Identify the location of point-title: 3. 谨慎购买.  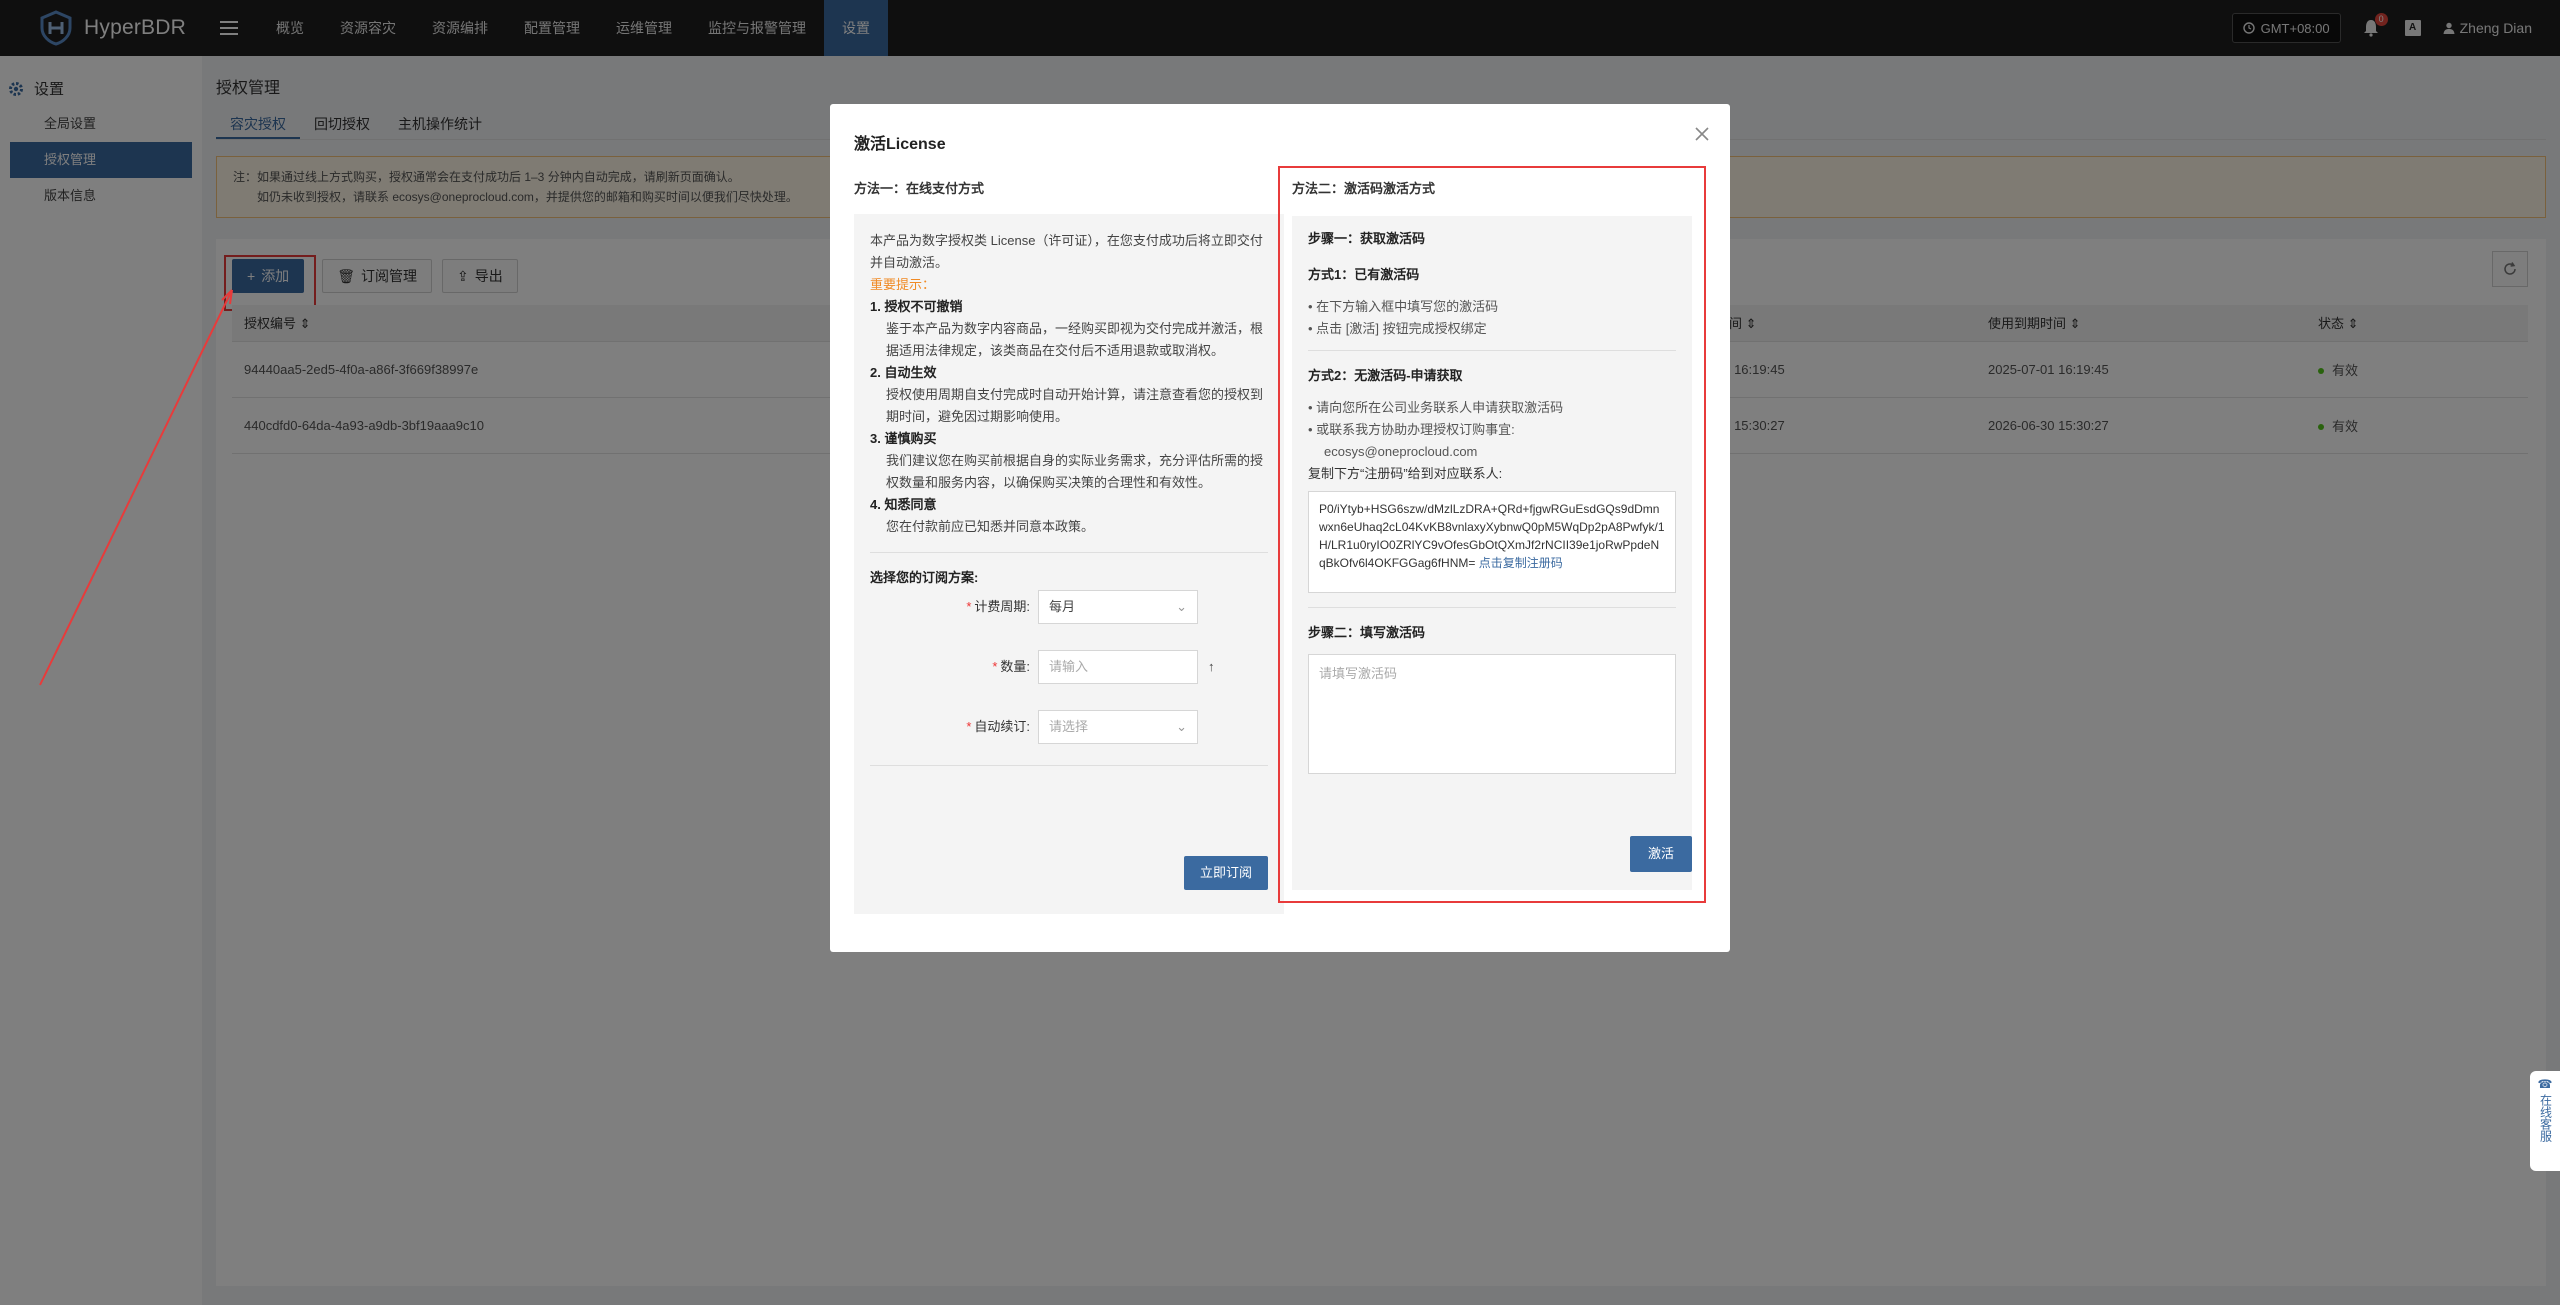
(903, 438).